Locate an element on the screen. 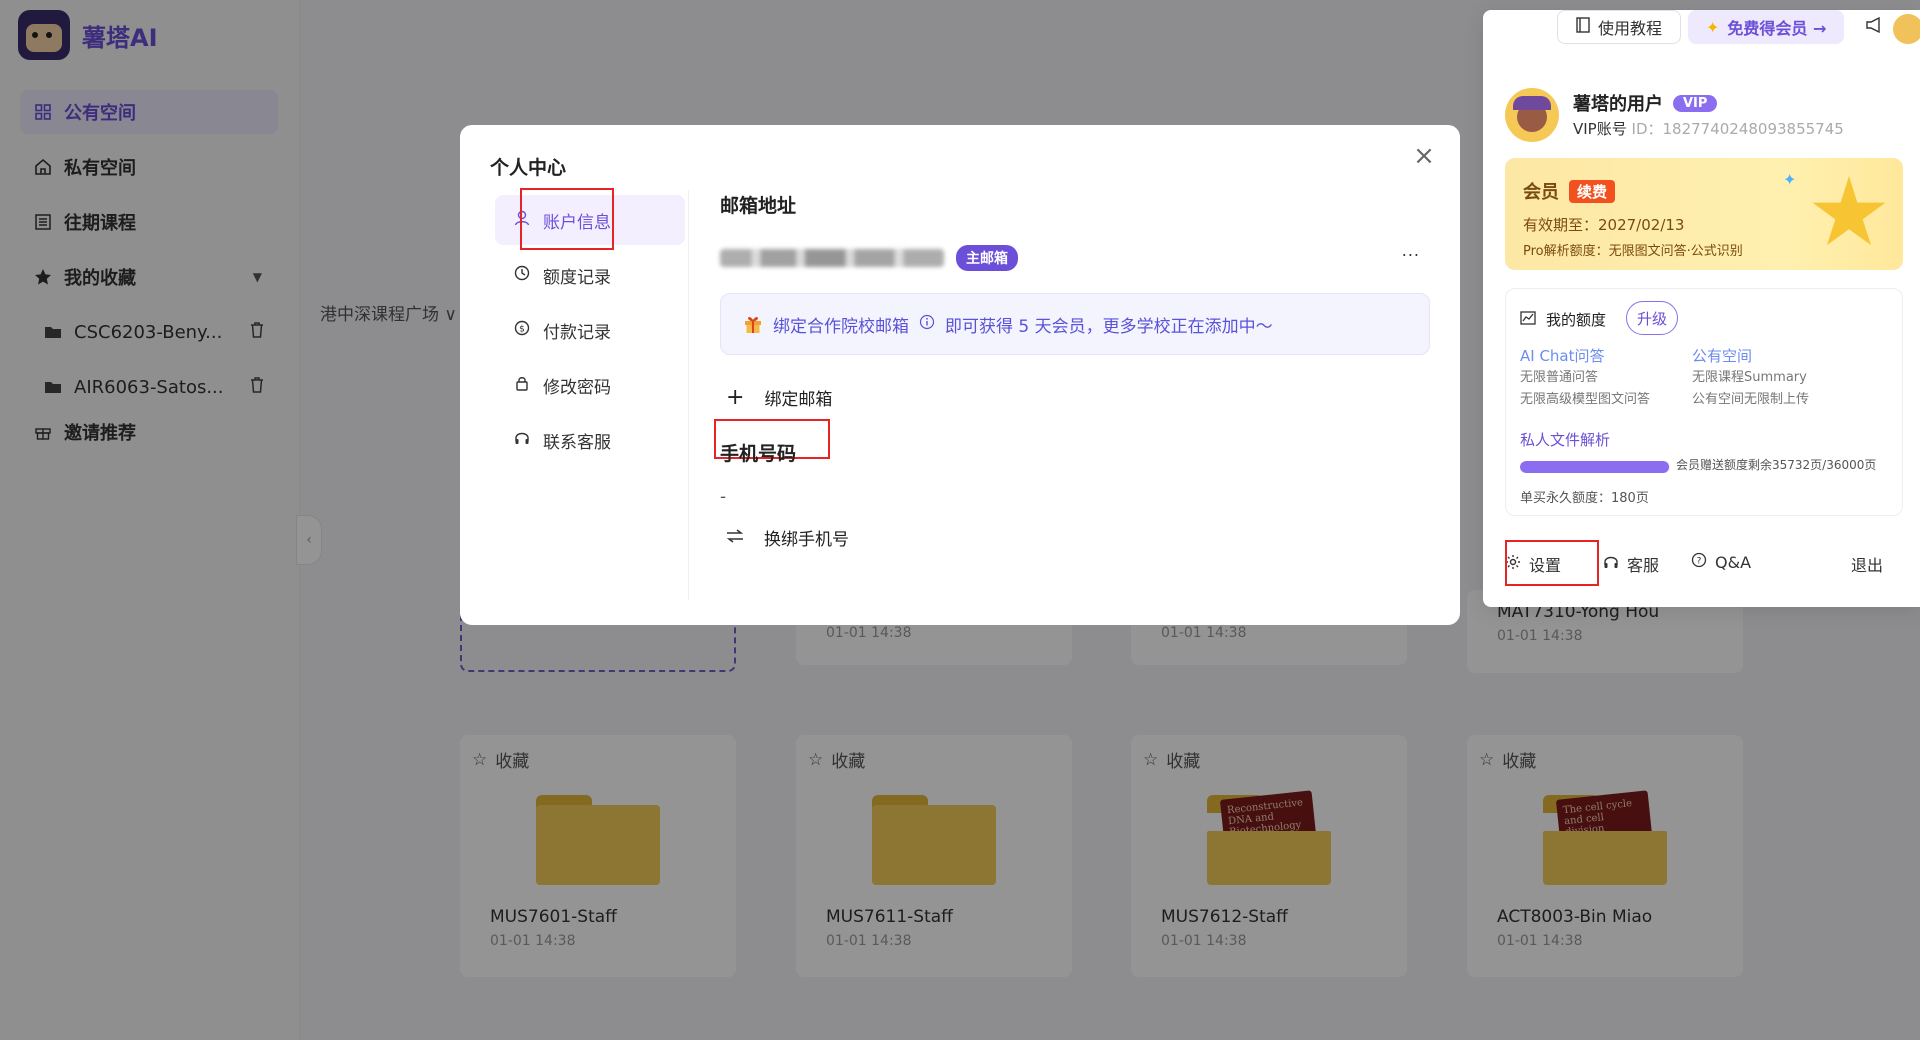  ai-chat-quota: AI Chat问答 无限普通问答 无限高级模型图文问答 is located at coordinates (1585, 377).